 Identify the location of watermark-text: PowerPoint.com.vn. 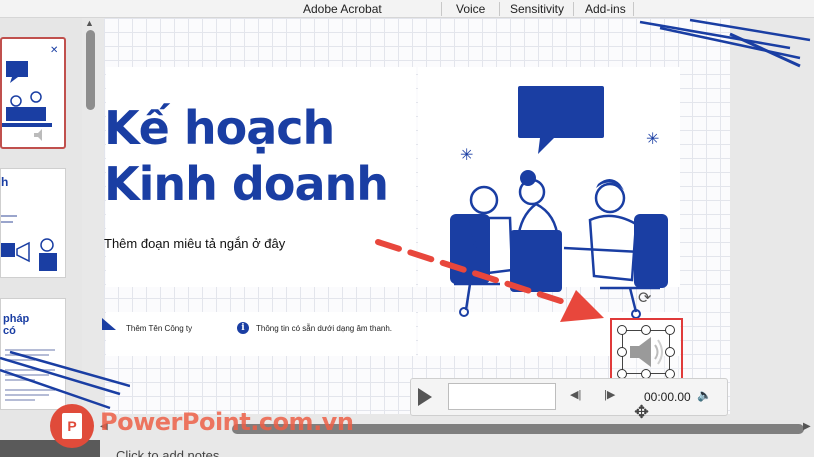
(227, 422).